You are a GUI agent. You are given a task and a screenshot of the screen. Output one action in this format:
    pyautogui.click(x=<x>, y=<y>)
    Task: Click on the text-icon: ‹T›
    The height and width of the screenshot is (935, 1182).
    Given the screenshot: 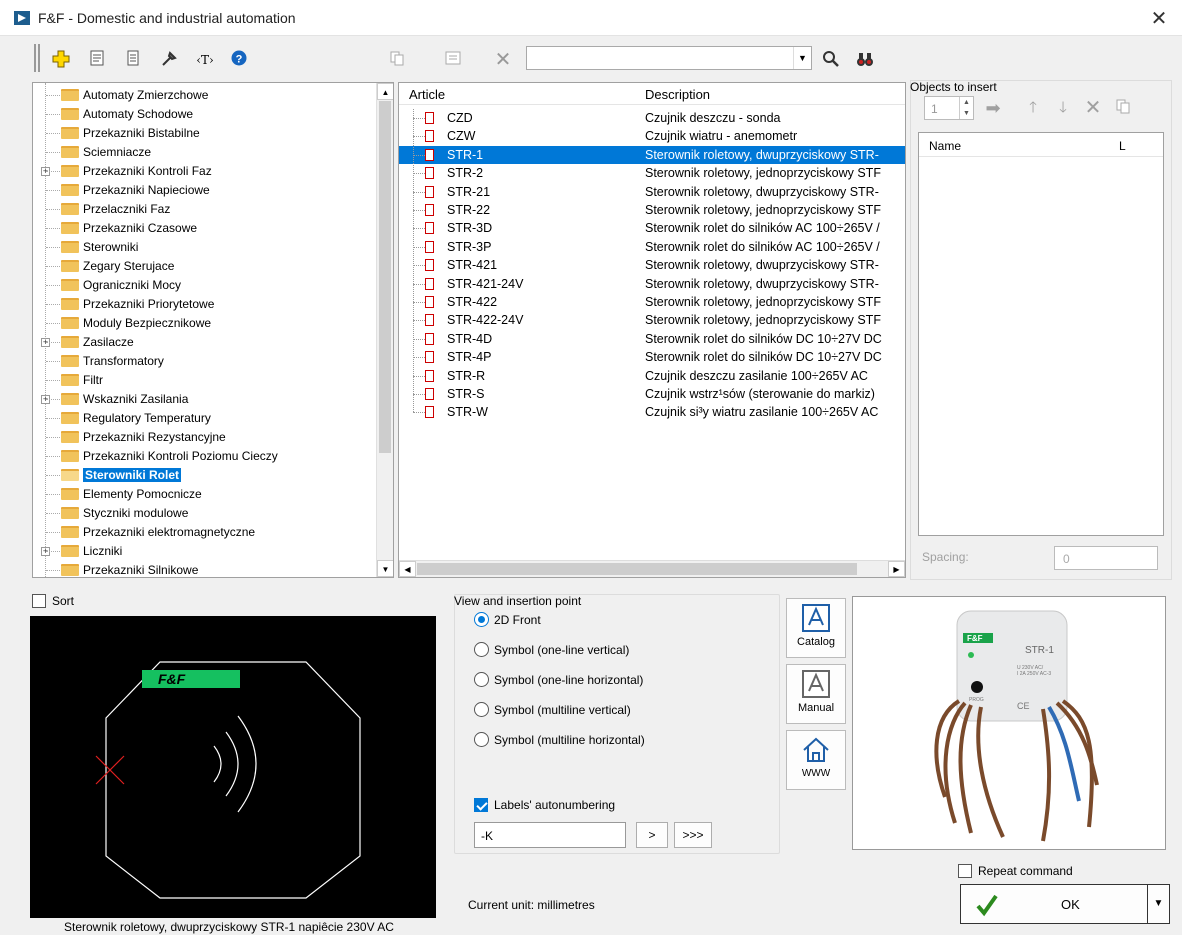 What is the action you would take?
    pyautogui.click(x=205, y=60)
    